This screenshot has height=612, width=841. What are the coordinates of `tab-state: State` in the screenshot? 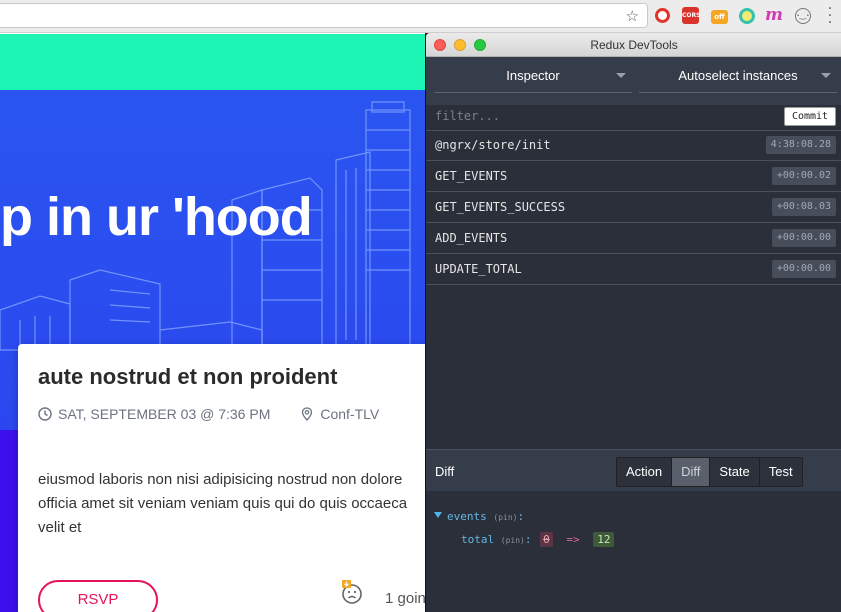 It's located at (735, 472).